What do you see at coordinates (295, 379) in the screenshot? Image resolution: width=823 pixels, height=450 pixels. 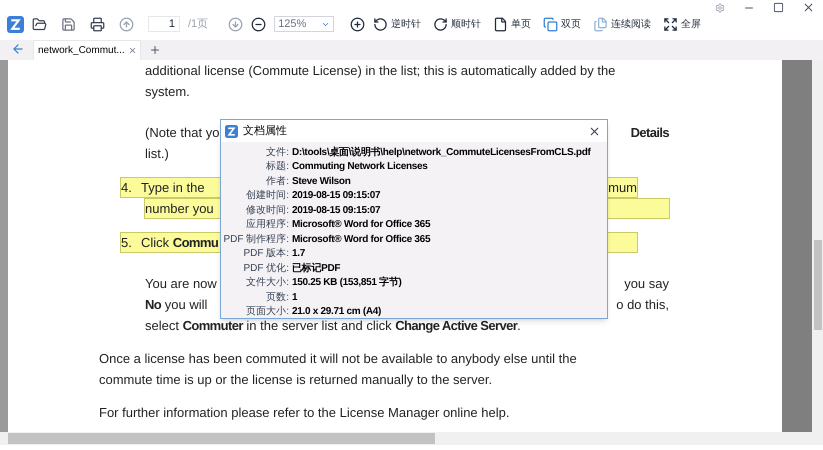 I see `document-text: commute time is up or the license is returned manually to the server.` at bounding box center [295, 379].